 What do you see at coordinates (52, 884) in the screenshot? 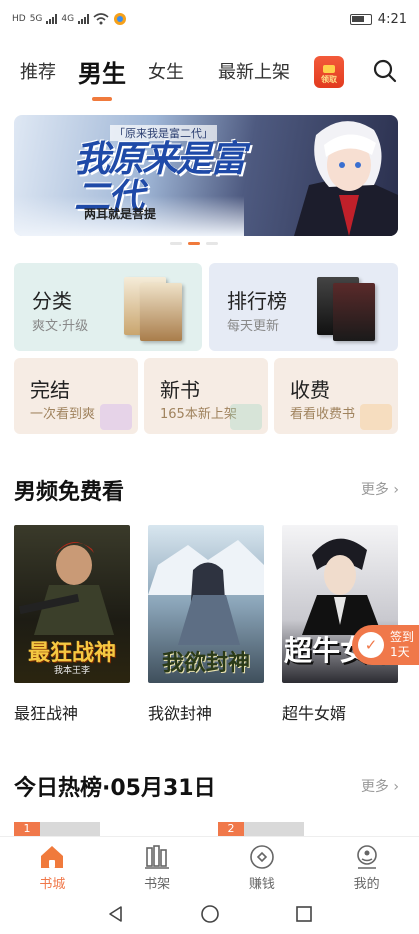
I see `nav-label: 书城` at bounding box center [52, 884].